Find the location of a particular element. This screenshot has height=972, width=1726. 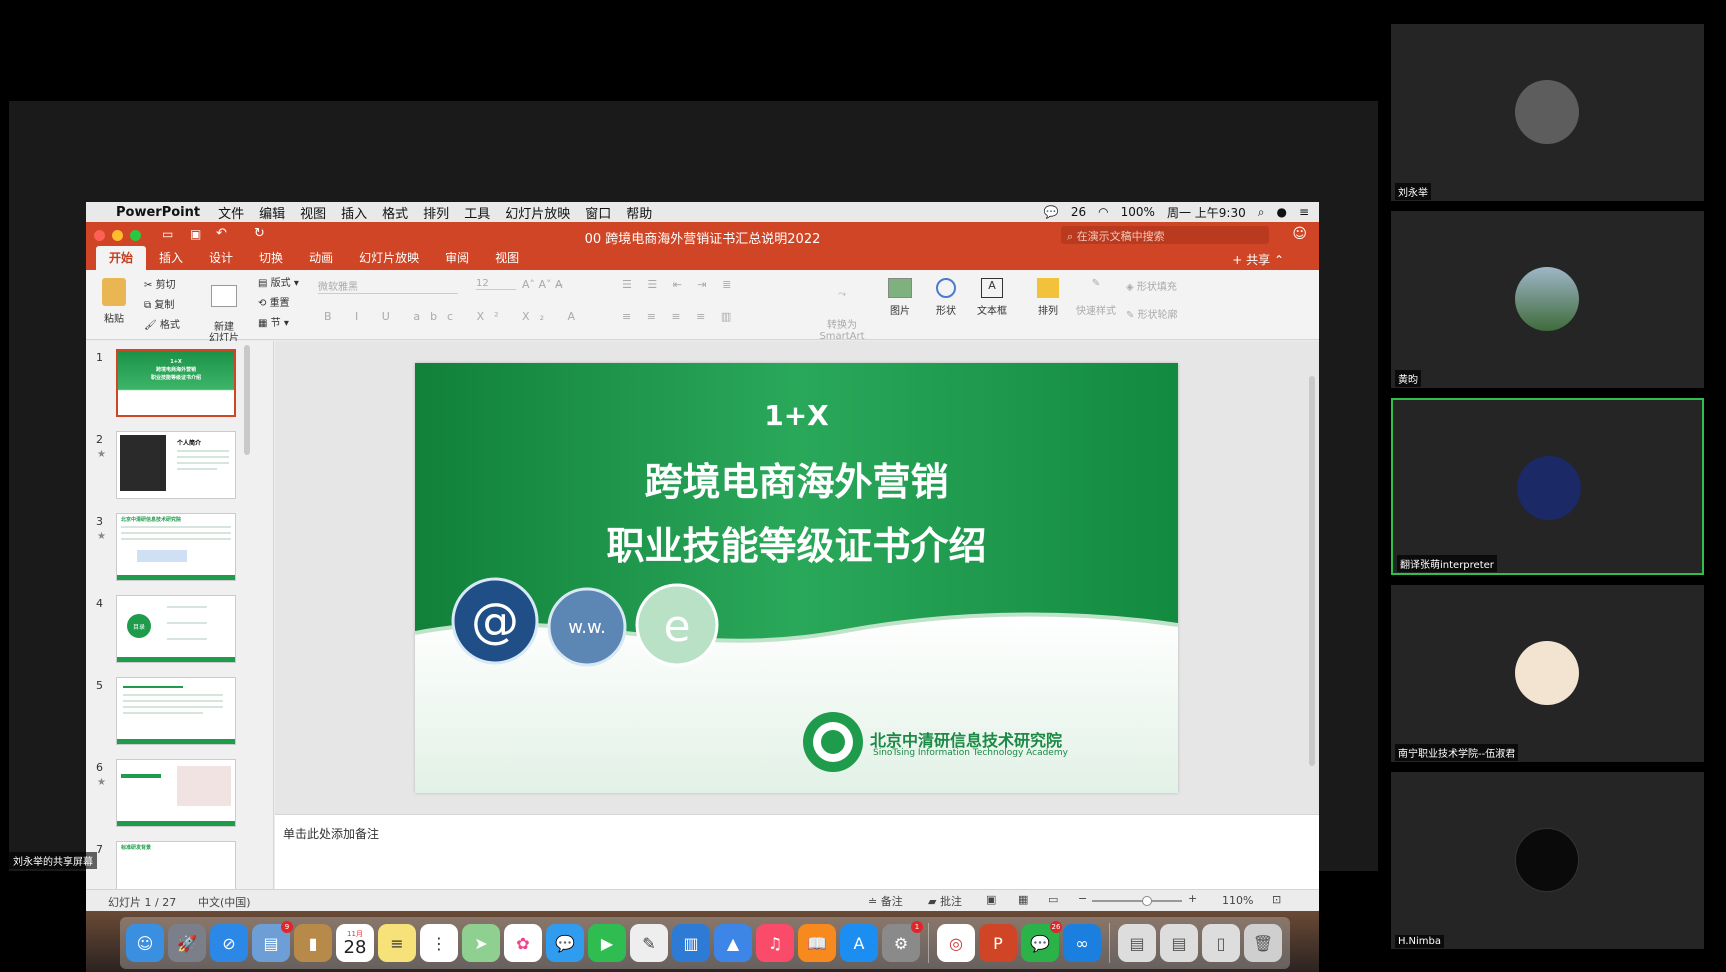

list-buttons: ☰ ☰ ⇤ ⇥ ≣ is located at coordinates (679, 284).